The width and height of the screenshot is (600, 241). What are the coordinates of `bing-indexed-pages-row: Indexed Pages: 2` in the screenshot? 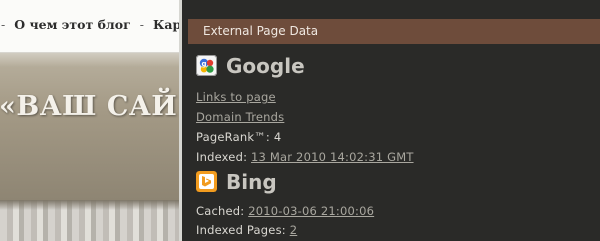 It's located at (246, 230).